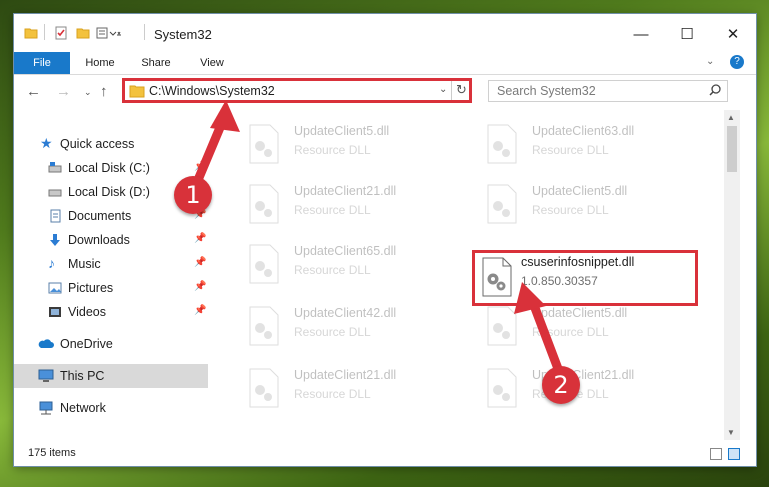  I want to click on nav-item-music: ♪ Music 📌, so click(111, 264).